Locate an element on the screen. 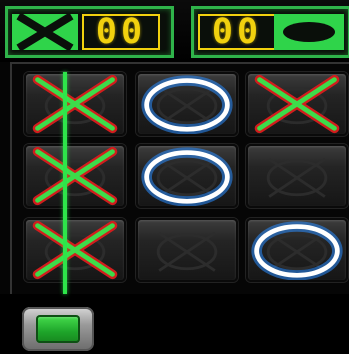 This screenshot has height=354, width=349. player-o-score: 00 is located at coordinates (237, 32).